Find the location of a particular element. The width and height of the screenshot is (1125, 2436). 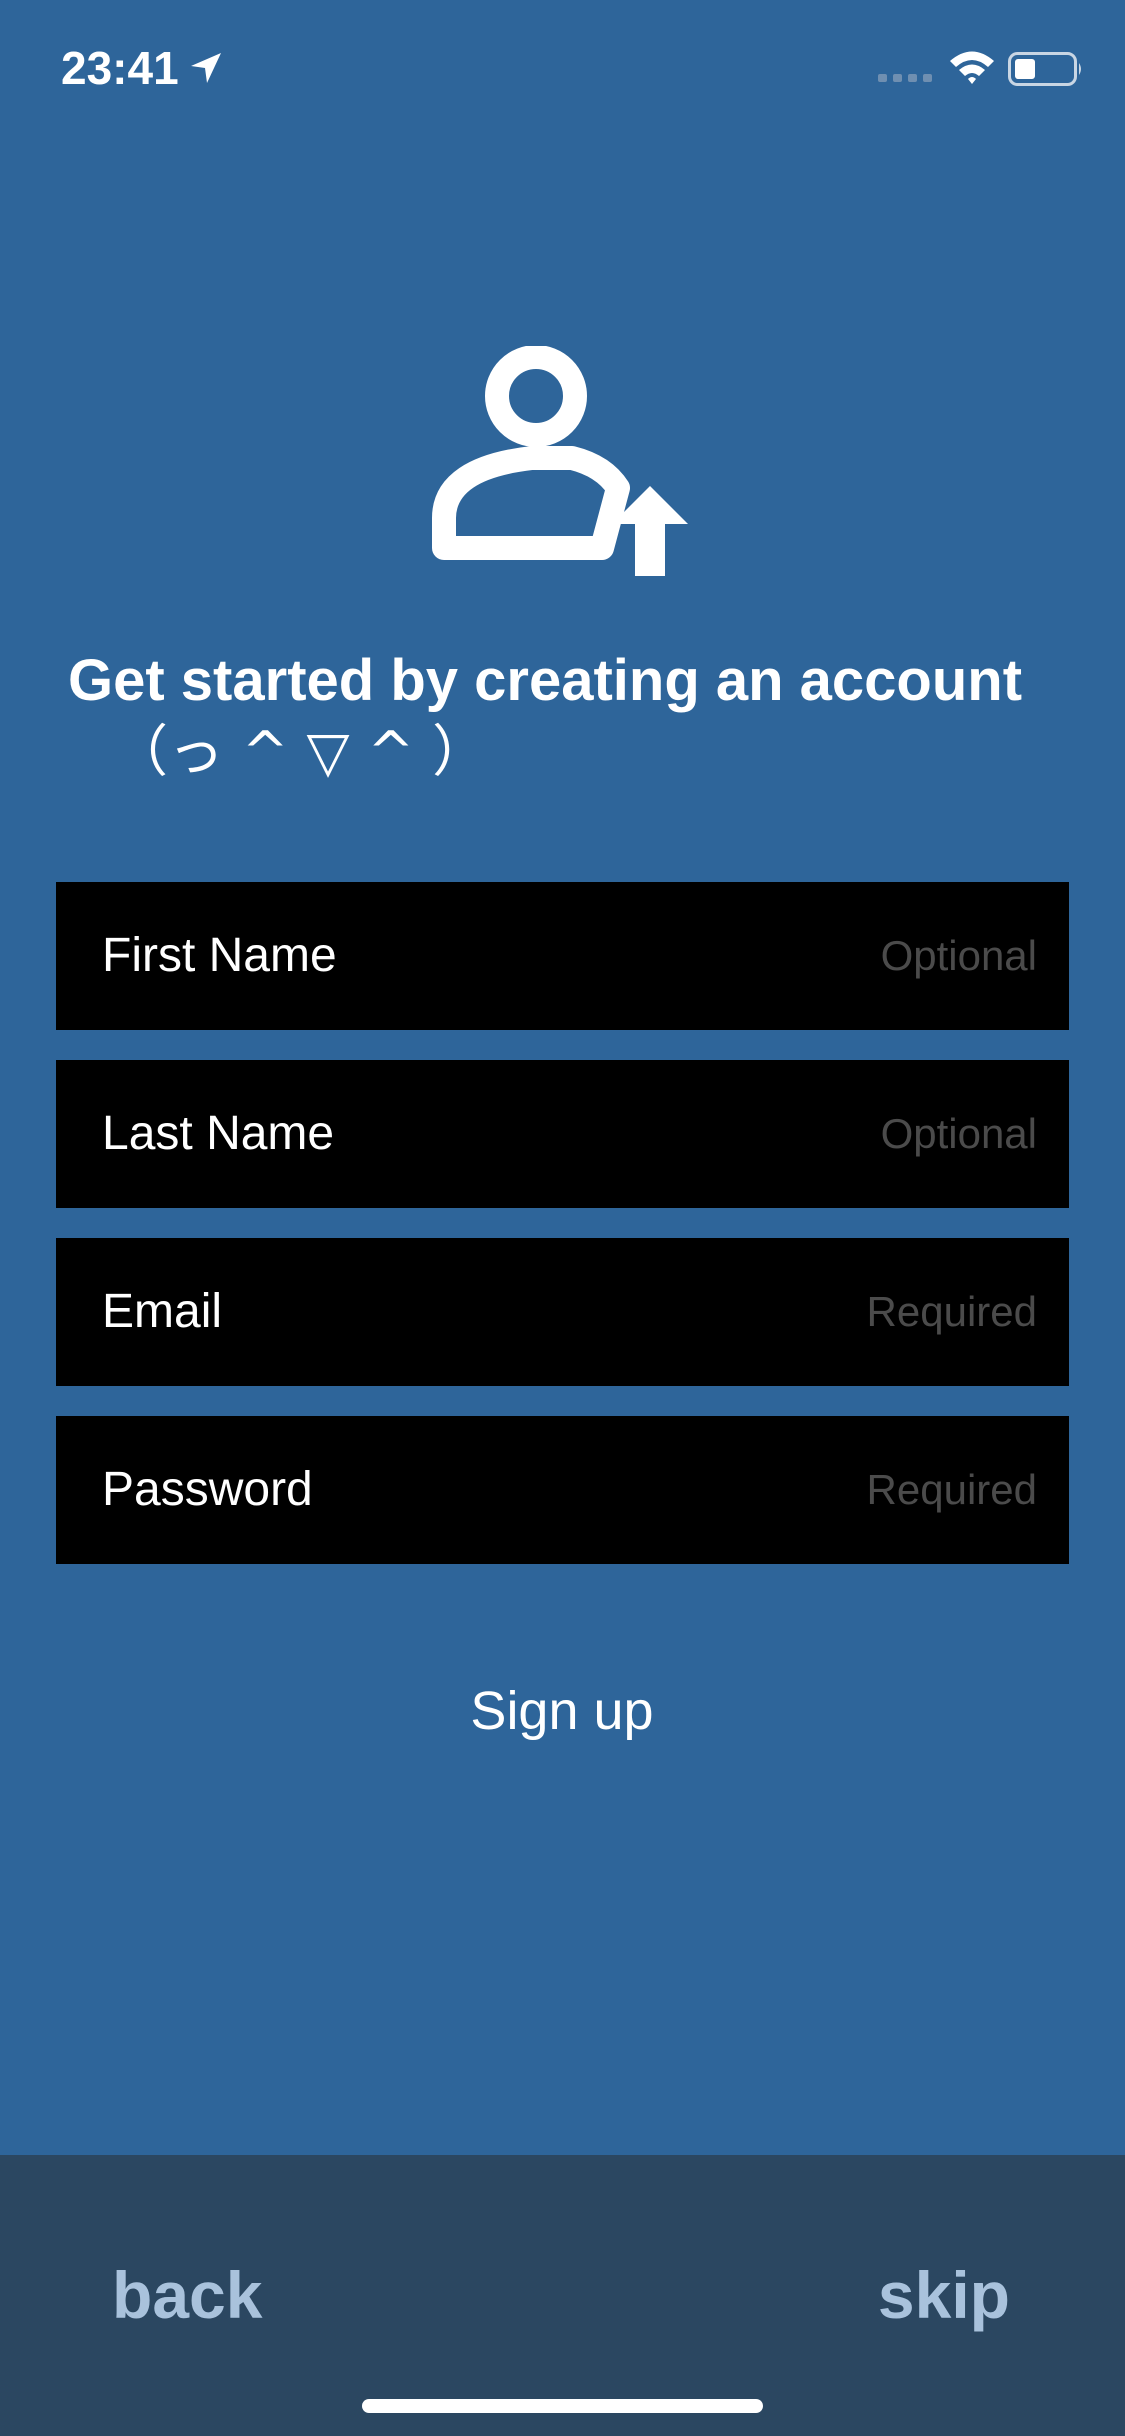

last-name-field: Last Name is located at coordinates (562, 1134).